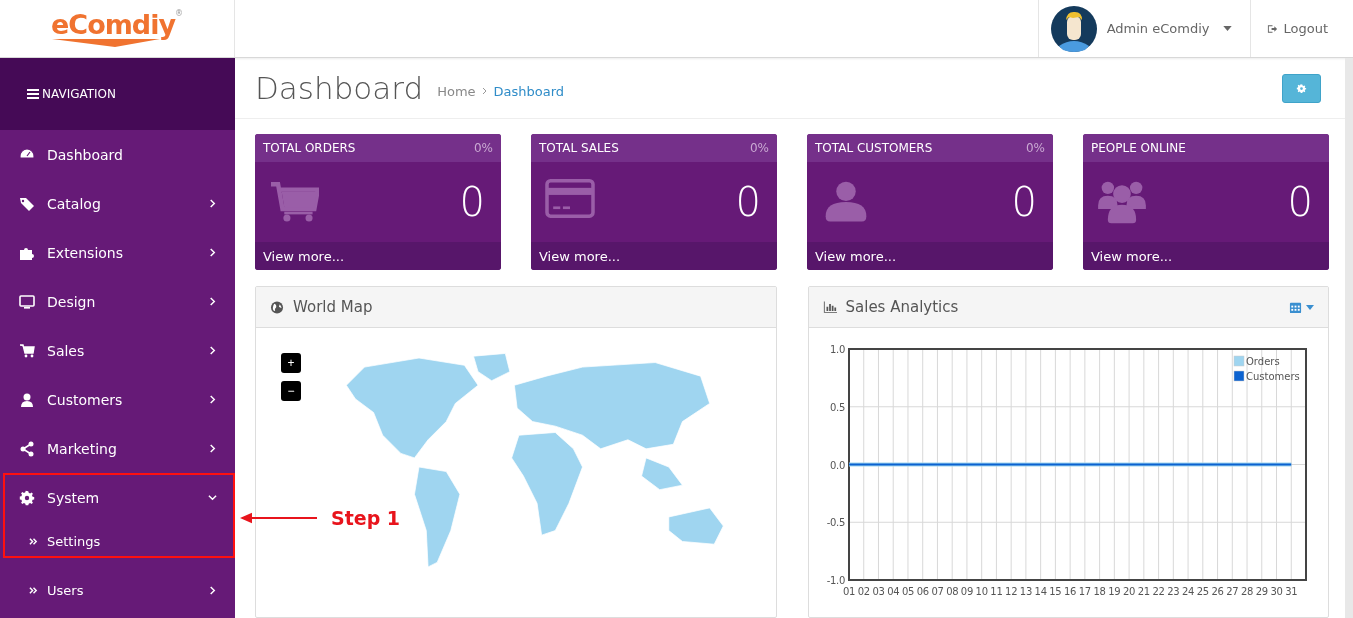 Image resolution: width=1353 pixels, height=618 pixels. I want to click on x-tick-label: 30, so click(1276, 591).